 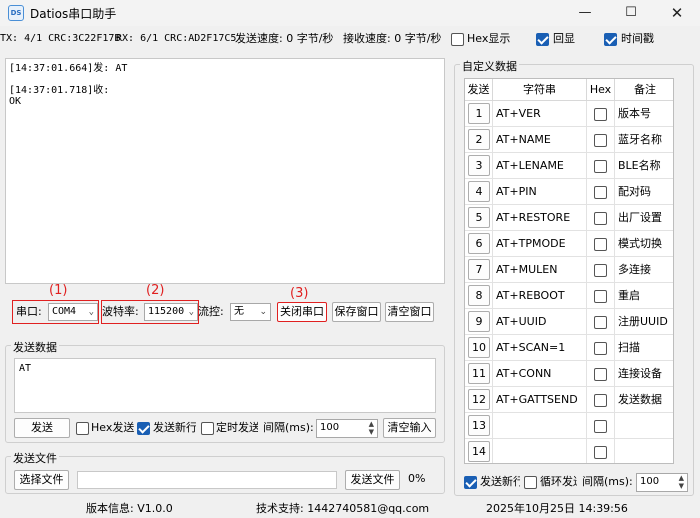 I want to click on command-cell: AT+CONN, so click(x=540, y=374).